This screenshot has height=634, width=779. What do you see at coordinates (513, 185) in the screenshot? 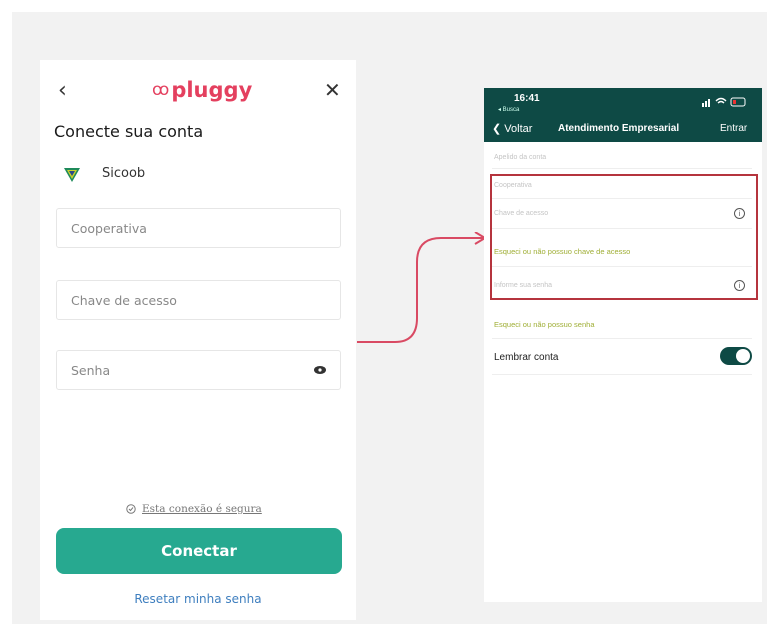
I see `cooperativa-field: Cooperativa` at bounding box center [513, 185].